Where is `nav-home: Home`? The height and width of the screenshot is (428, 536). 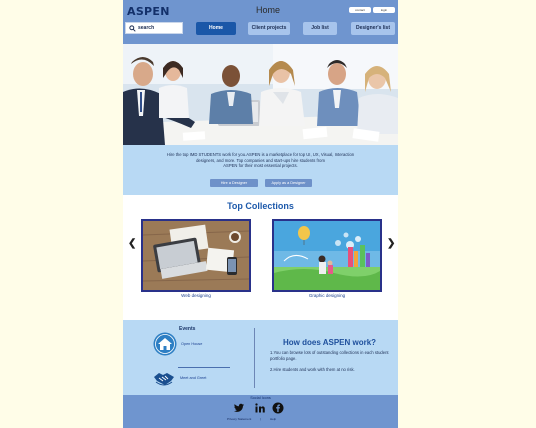
nav-home: Home is located at coordinates (216, 28).